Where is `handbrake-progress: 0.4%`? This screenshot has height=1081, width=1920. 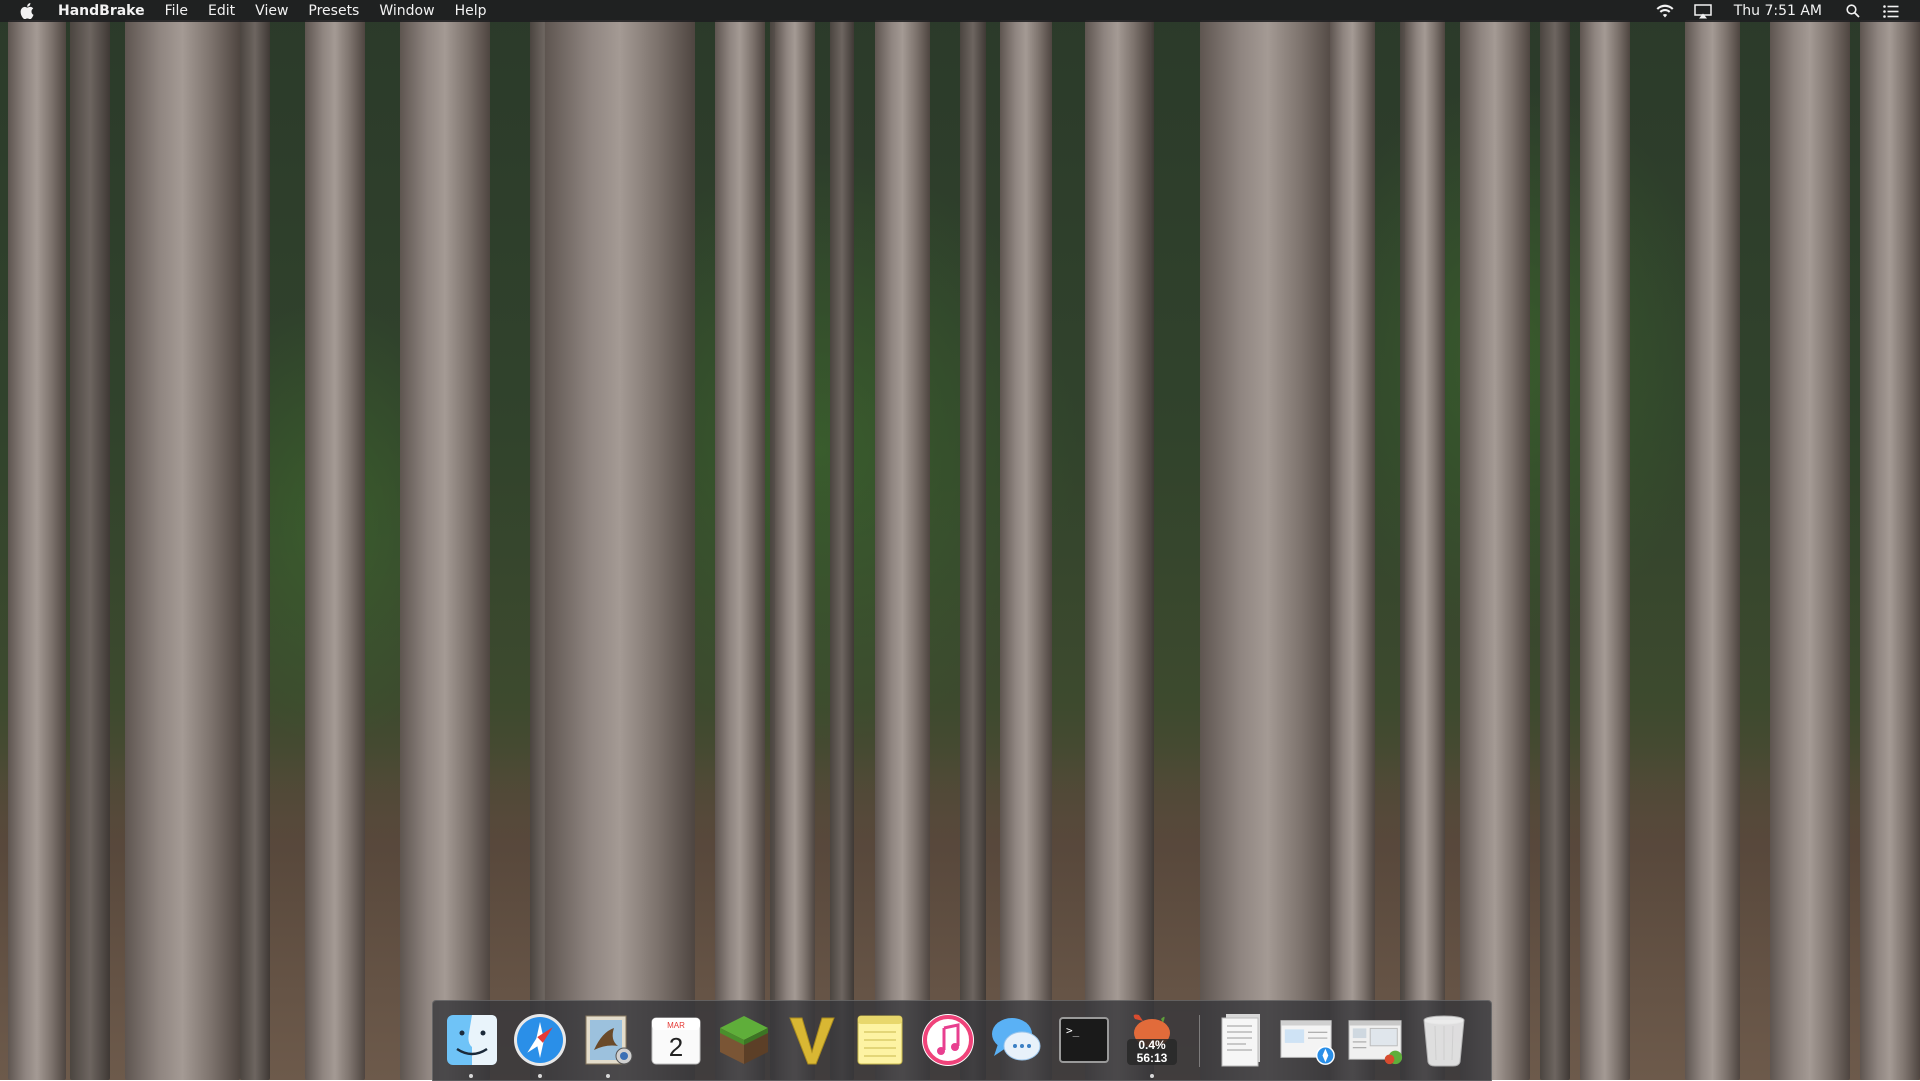
handbrake-progress: 0.4% is located at coordinates (1152, 1045).